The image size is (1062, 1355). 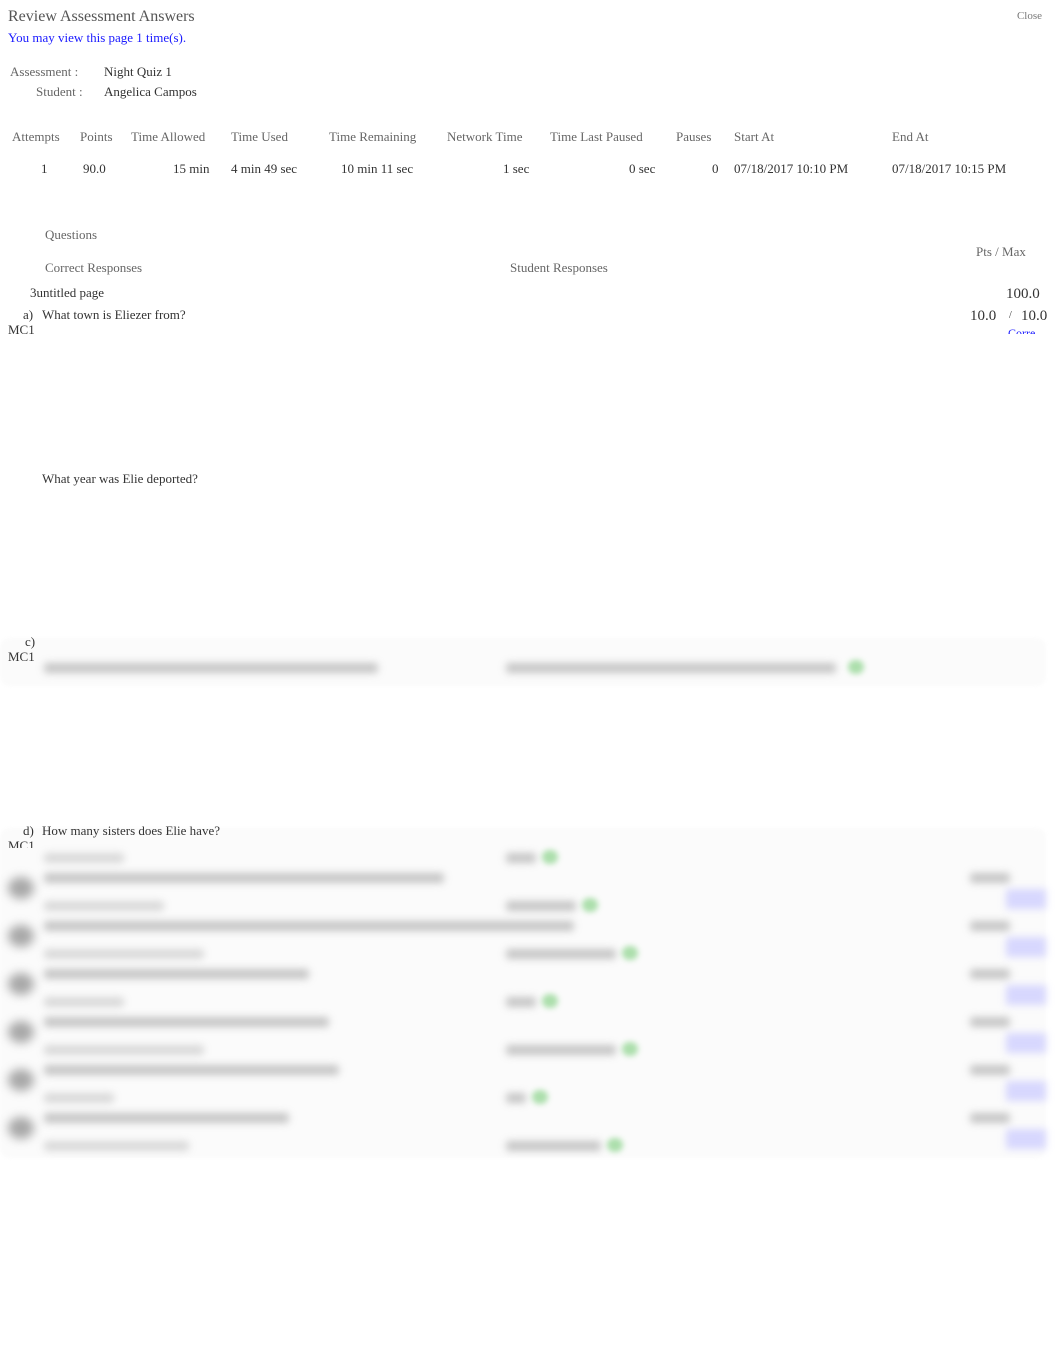 I want to click on summary-header: Attempts, so click(x=36, y=136).